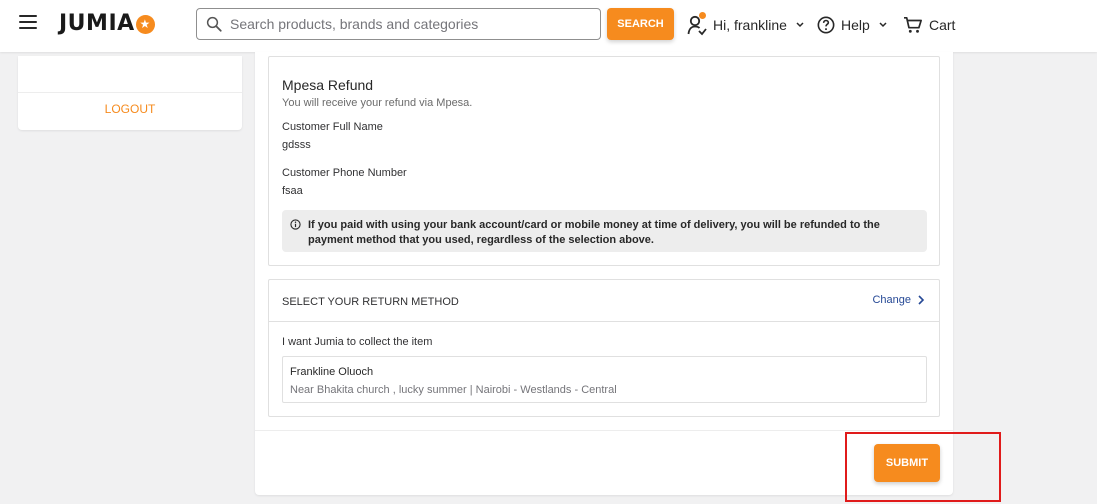  What do you see at coordinates (97, 23) in the screenshot?
I see `logo-text: JUMIA` at bounding box center [97, 23].